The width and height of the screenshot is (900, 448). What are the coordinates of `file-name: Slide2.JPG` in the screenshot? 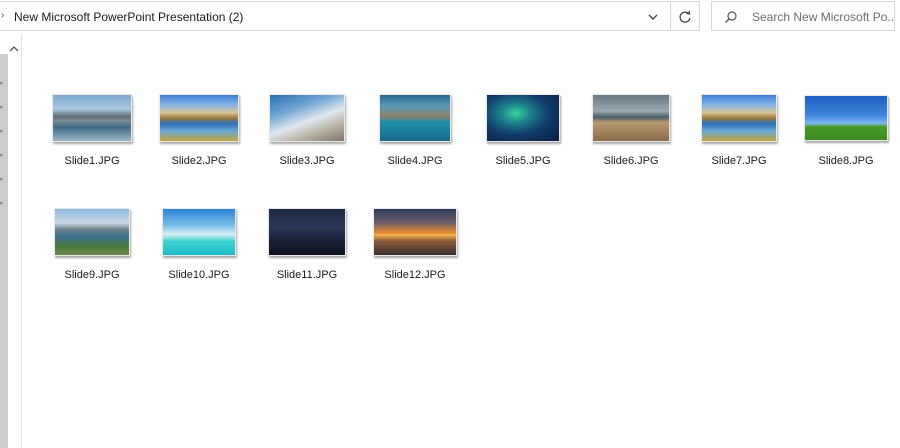 It's located at (199, 161).